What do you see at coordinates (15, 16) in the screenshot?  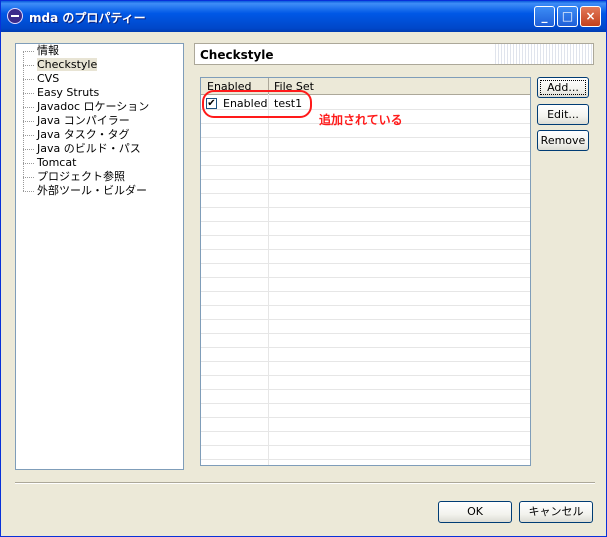 I see `eclipse-icon` at bounding box center [15, 16].